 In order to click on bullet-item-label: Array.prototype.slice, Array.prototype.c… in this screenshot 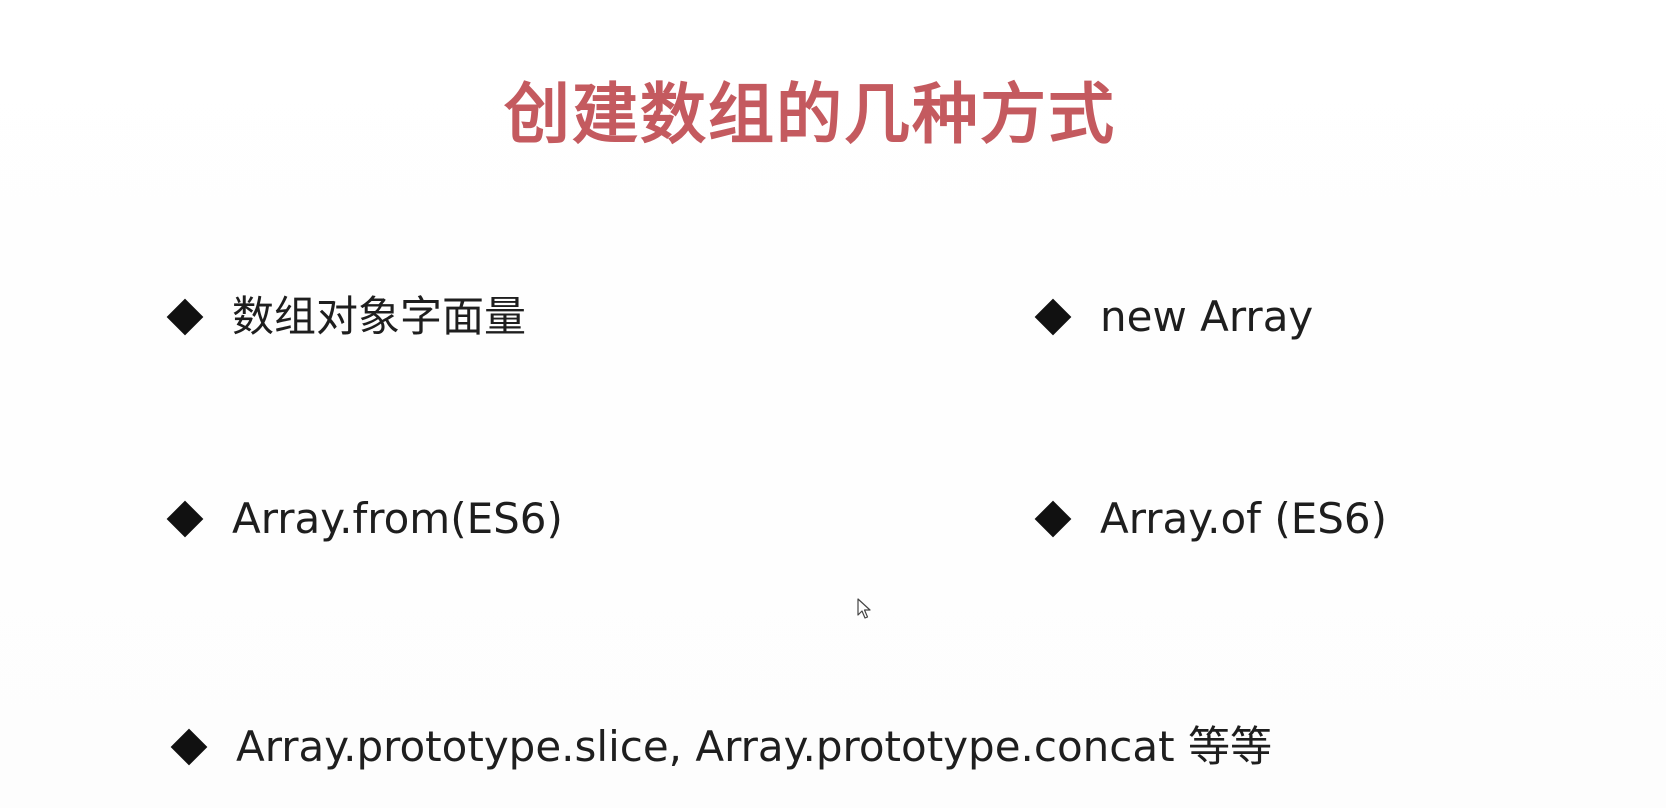, I will do `click(754, 746)`.